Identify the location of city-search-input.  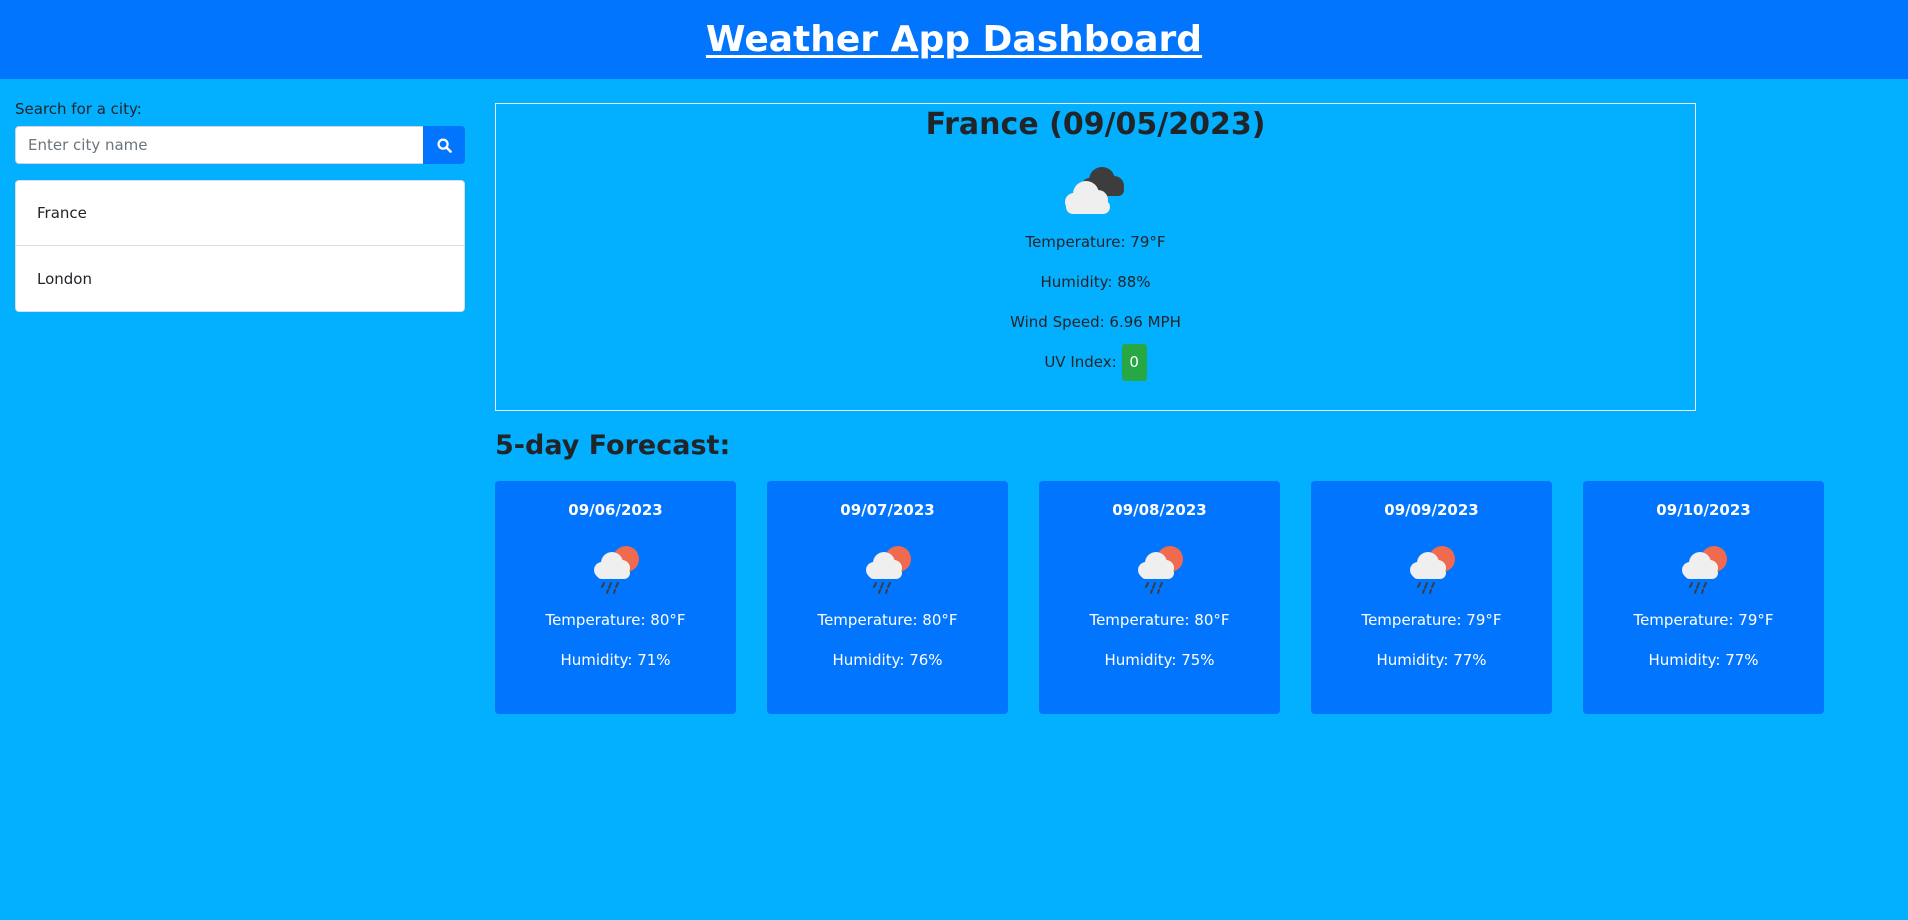
(219, 145).